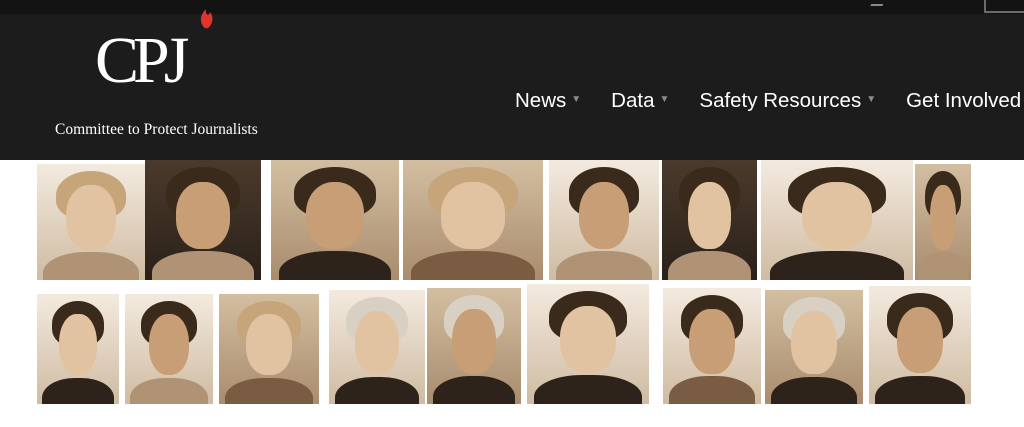 The image size is (1024, 427). What do you see at coordinates (142, 60) in the screenshot?
I see `logo-wordmark: CPJ` at bounding box center [142, 60].